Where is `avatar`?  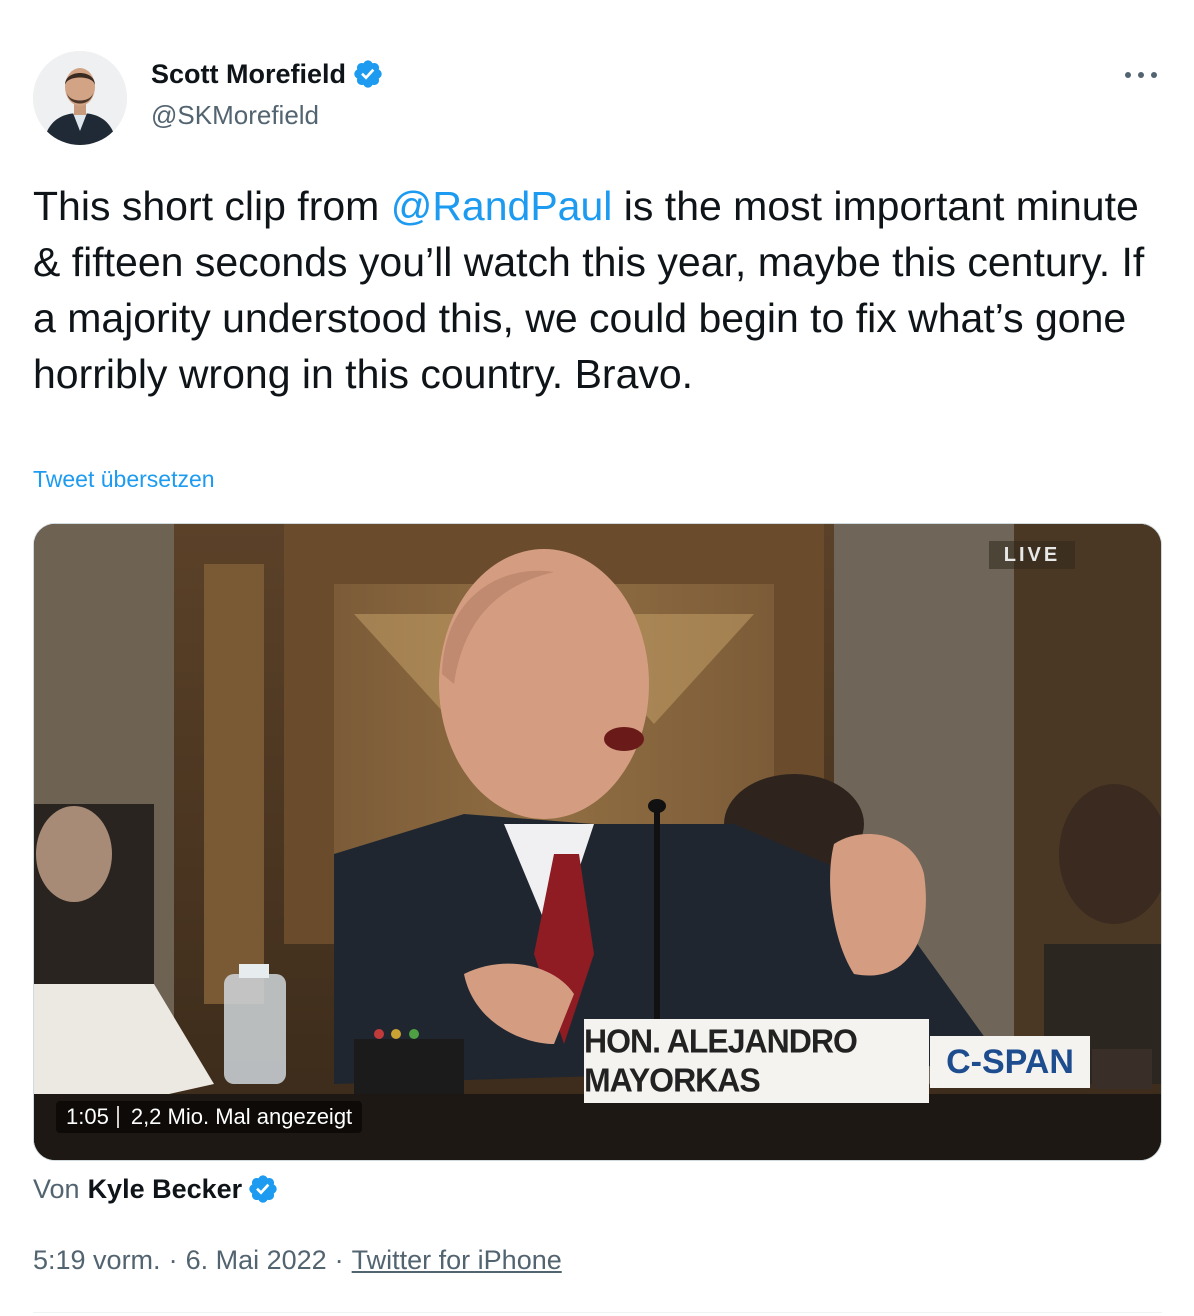
avatar is located at coordinates (80, 98).